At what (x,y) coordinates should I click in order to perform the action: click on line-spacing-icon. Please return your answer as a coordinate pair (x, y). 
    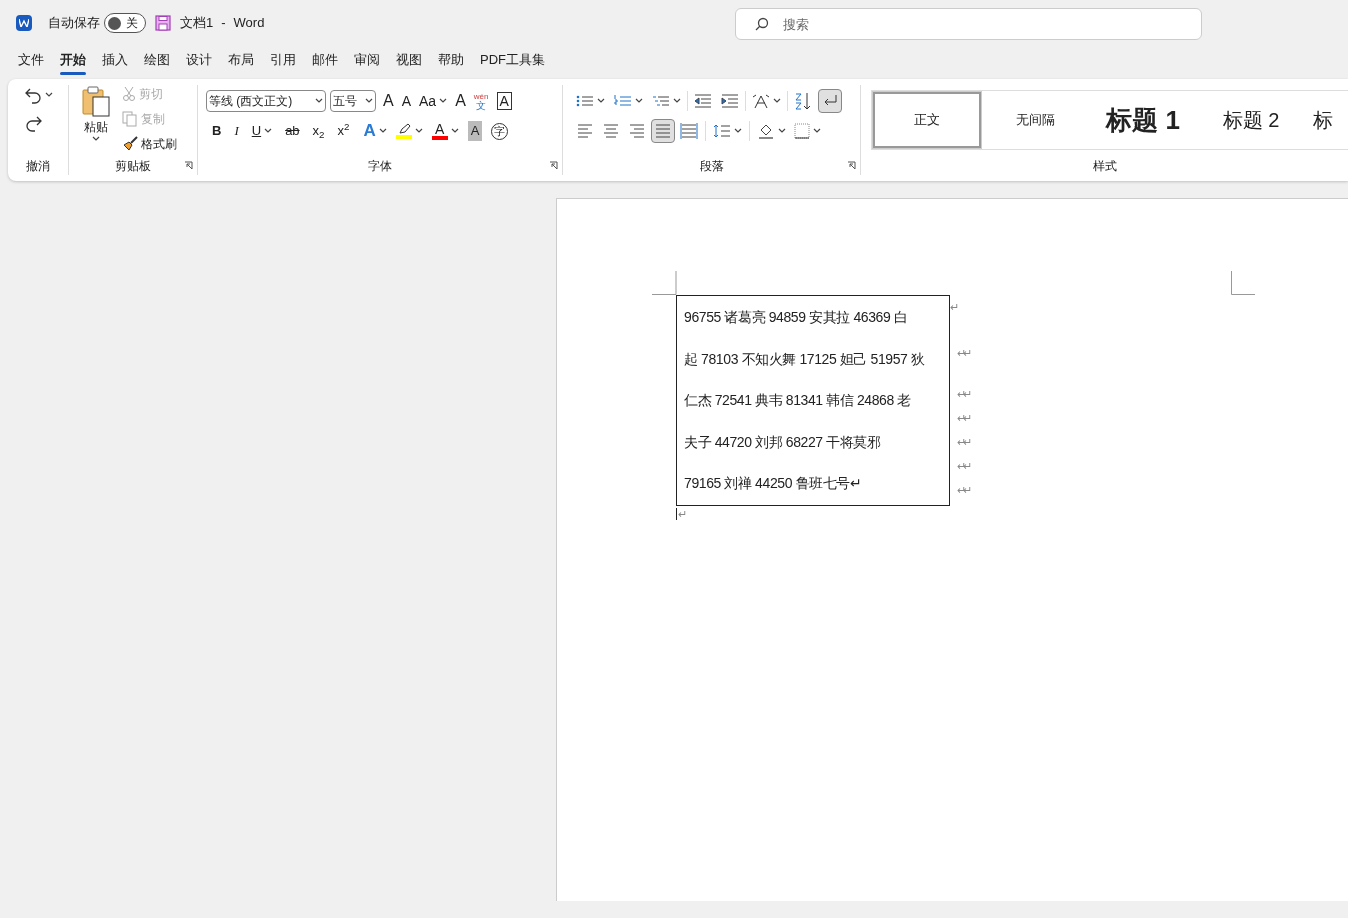
    Looking at the image, I should click on (722, 131).